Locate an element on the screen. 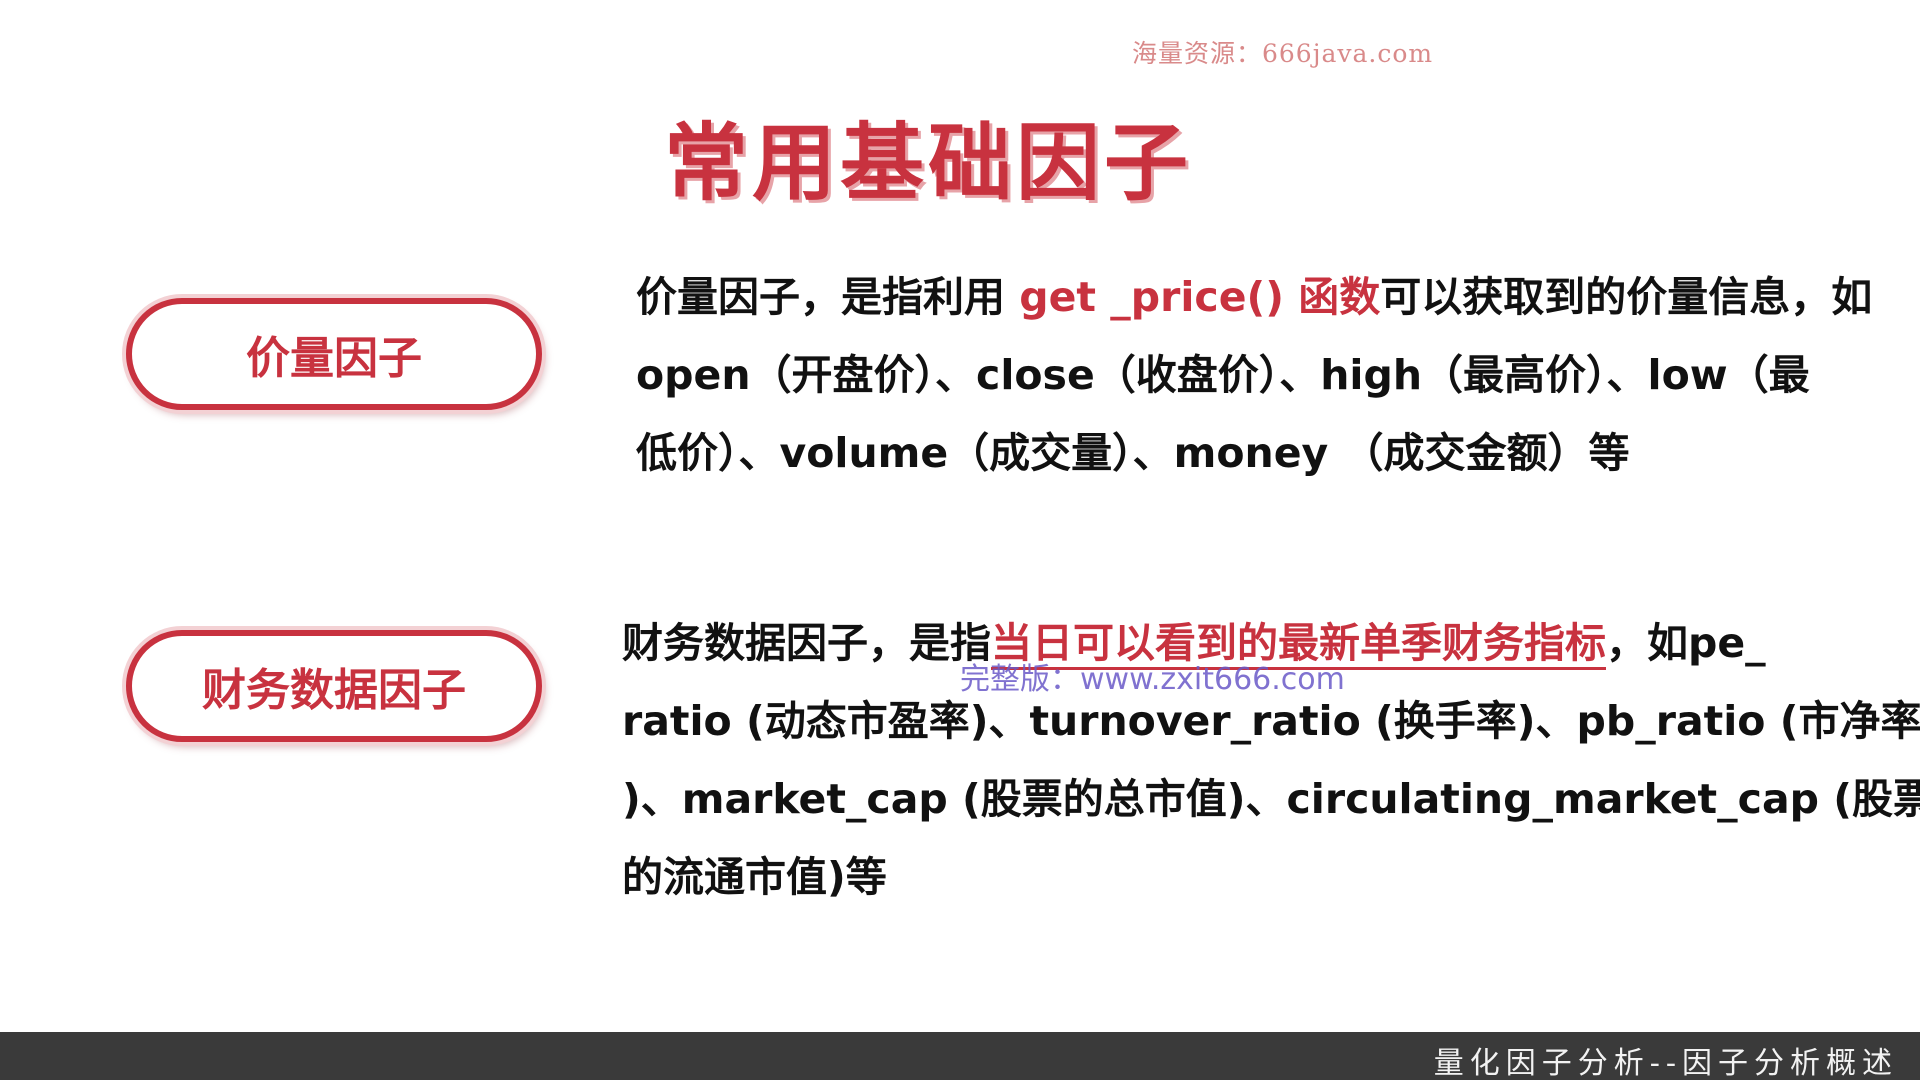 The height and width of the screenshot is (1082, 1920). highlight-function-name: get _price() 函数 is located at coordinates (1200, 297).